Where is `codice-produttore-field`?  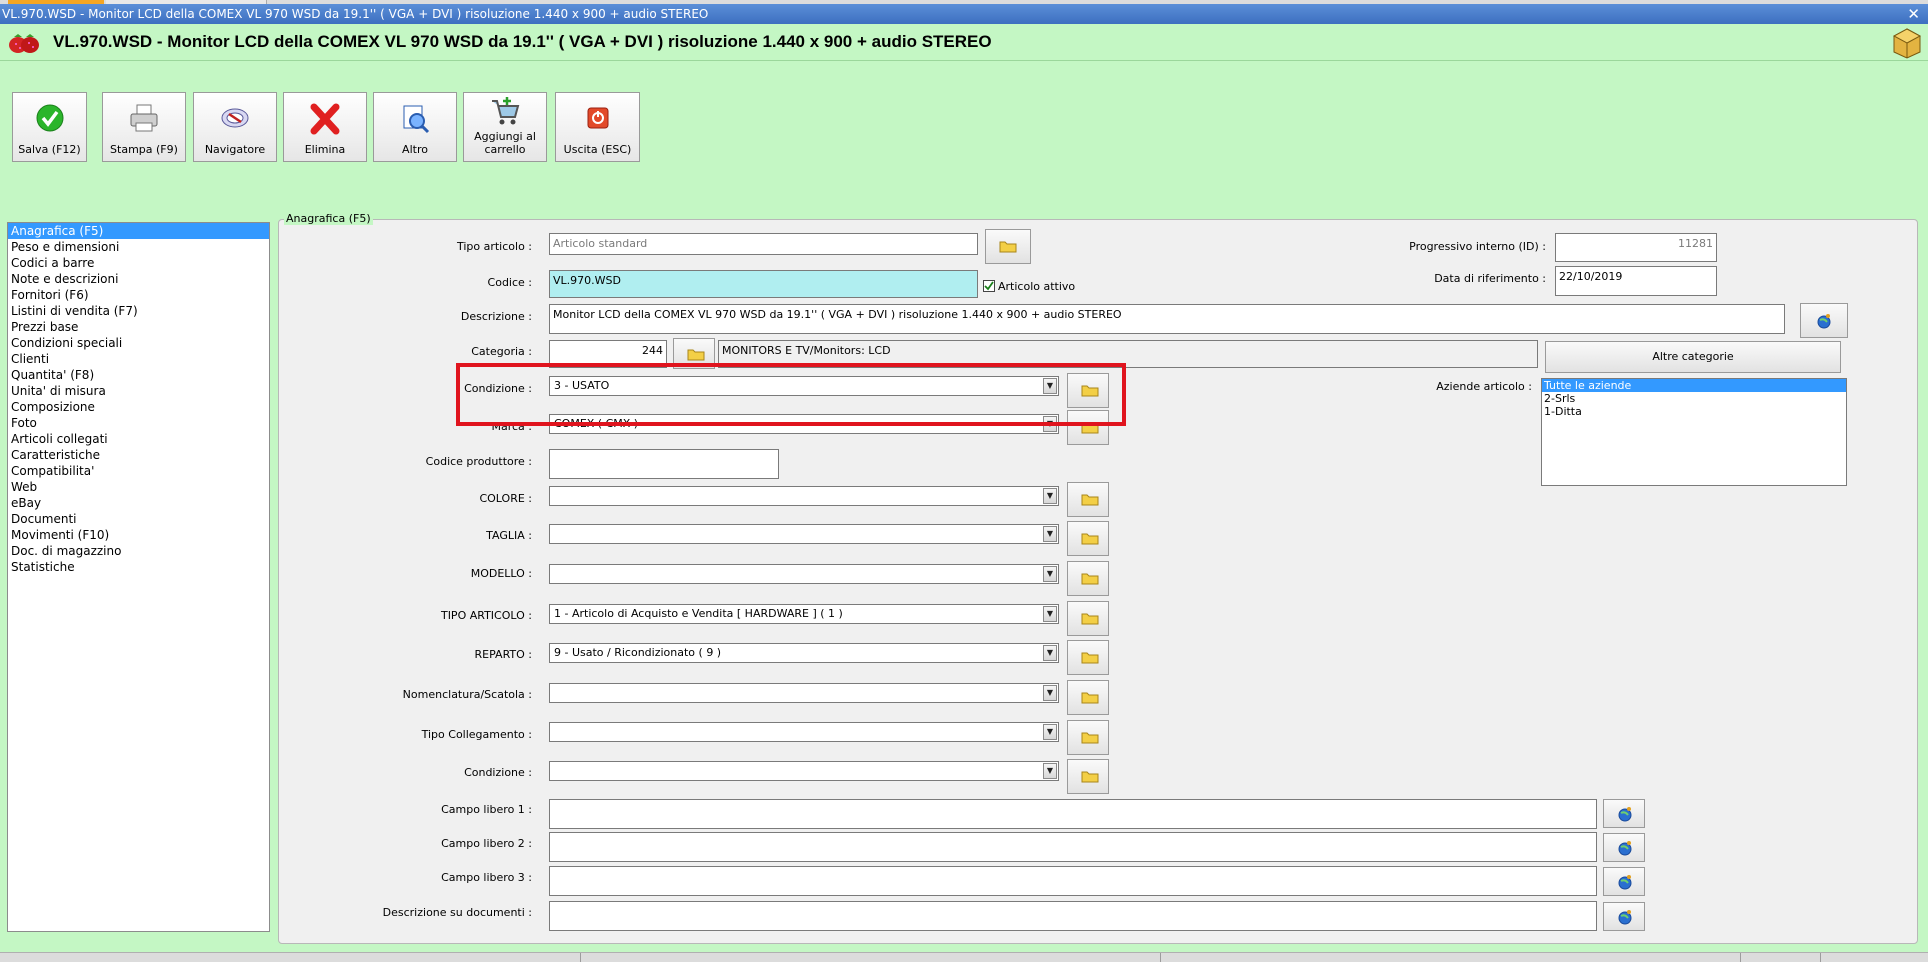
codice-produttore-field is located at coordinates (664, 464).